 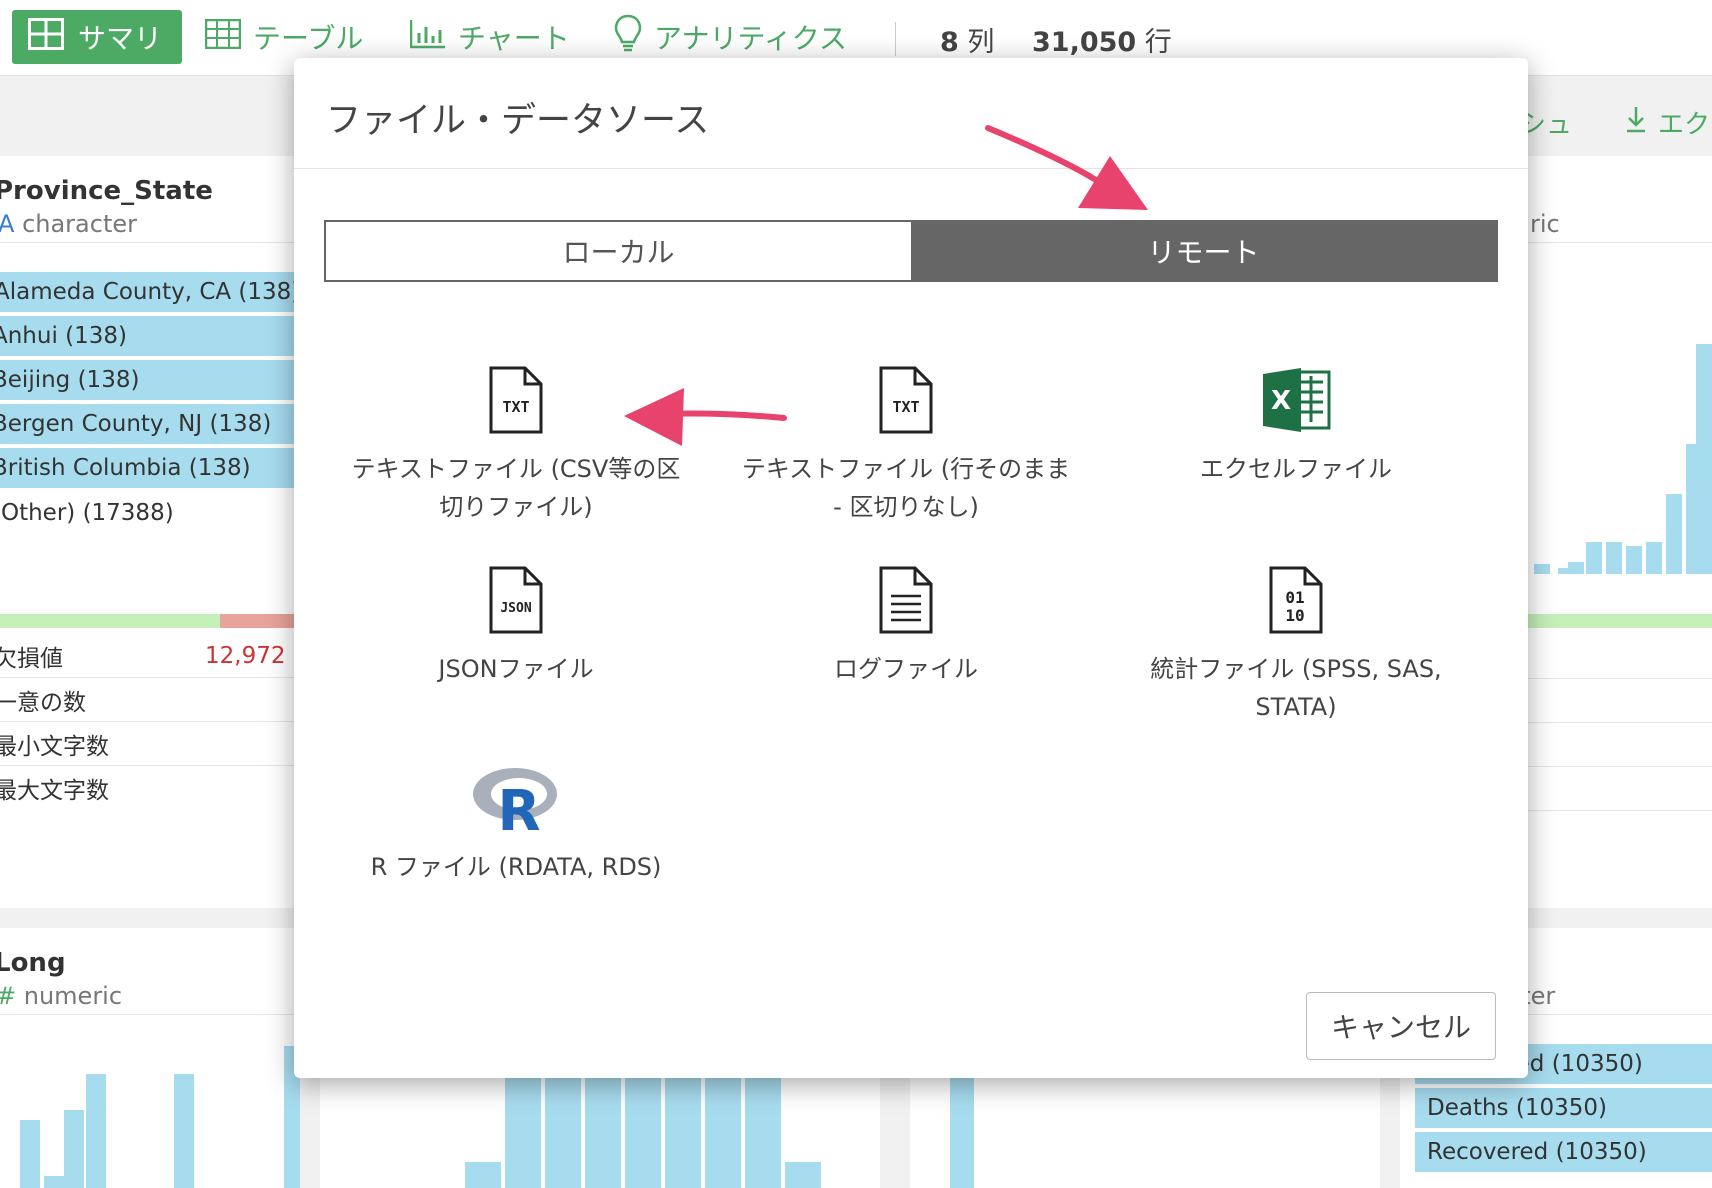 What do you see at coordinates (1563, 1108) in the screenshot?
I see `value-bar: Deaths (10350)` at bounding box center [1563, 1108].